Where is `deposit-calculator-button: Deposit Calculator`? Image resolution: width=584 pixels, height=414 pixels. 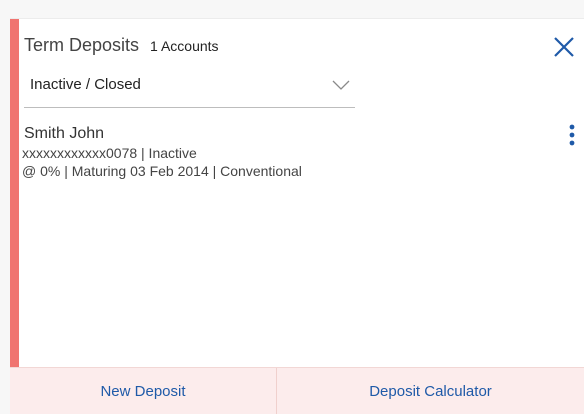
deposit-calculator-button: Deposit Calculator is located at coordinates (430, 391).